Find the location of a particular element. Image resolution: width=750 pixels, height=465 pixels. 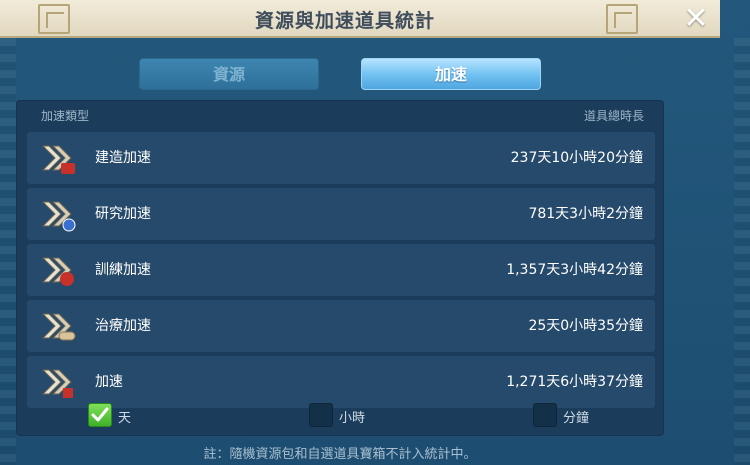

table-row: 加速 1,271天6小時37分鐘 is located at coordinates (341, 382).